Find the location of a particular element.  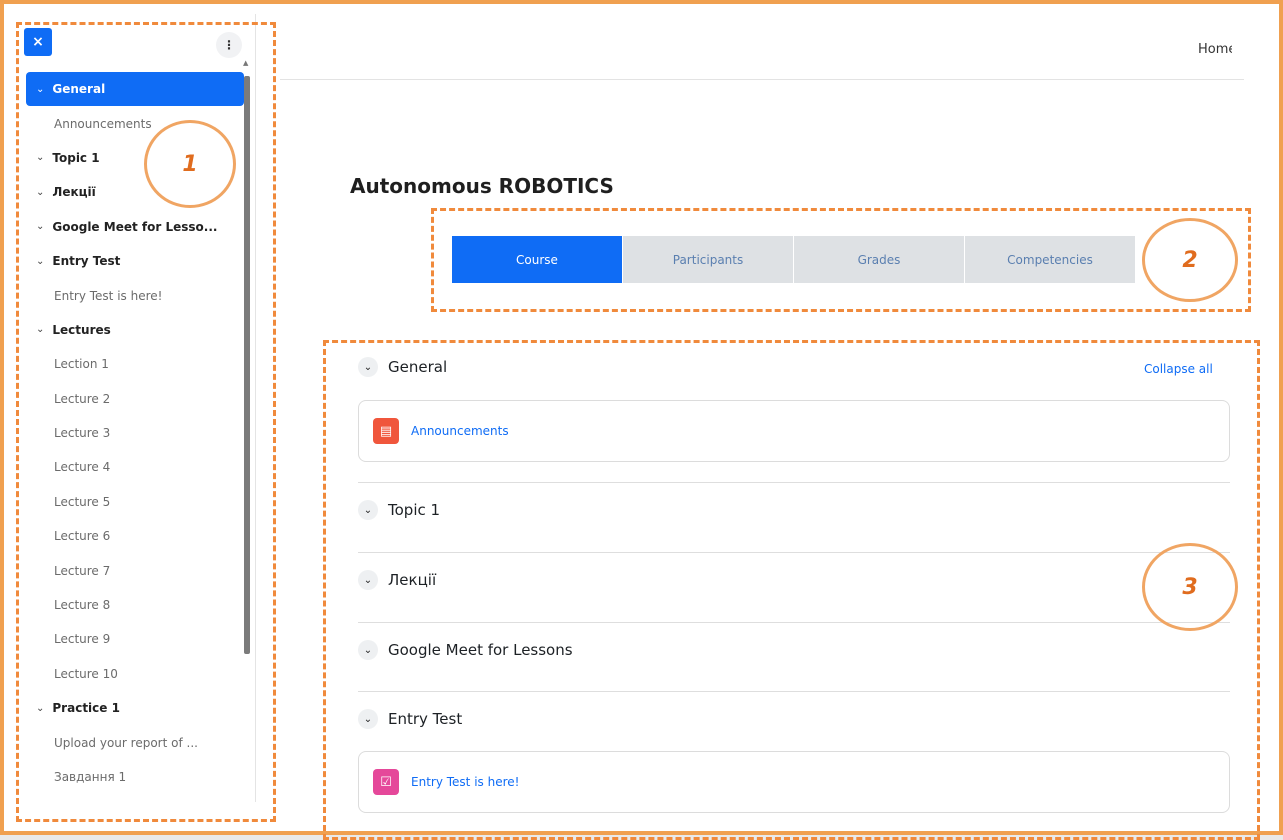

annotation-marker-1: 1 is located at coordinates (190, 164).